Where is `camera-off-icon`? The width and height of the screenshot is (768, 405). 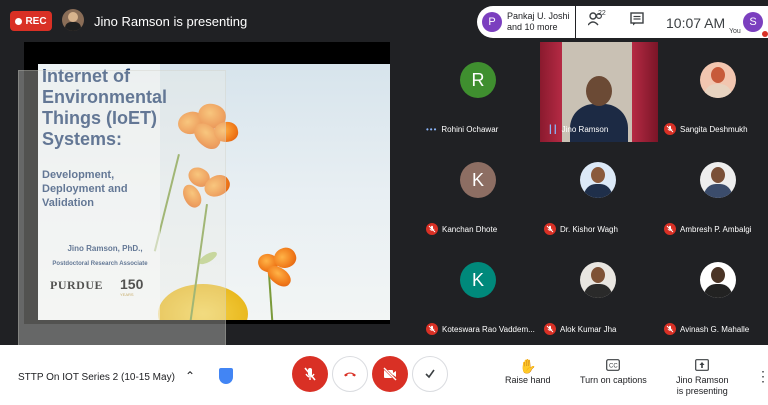 camera-off-icon is located at coordinates (390, 374).